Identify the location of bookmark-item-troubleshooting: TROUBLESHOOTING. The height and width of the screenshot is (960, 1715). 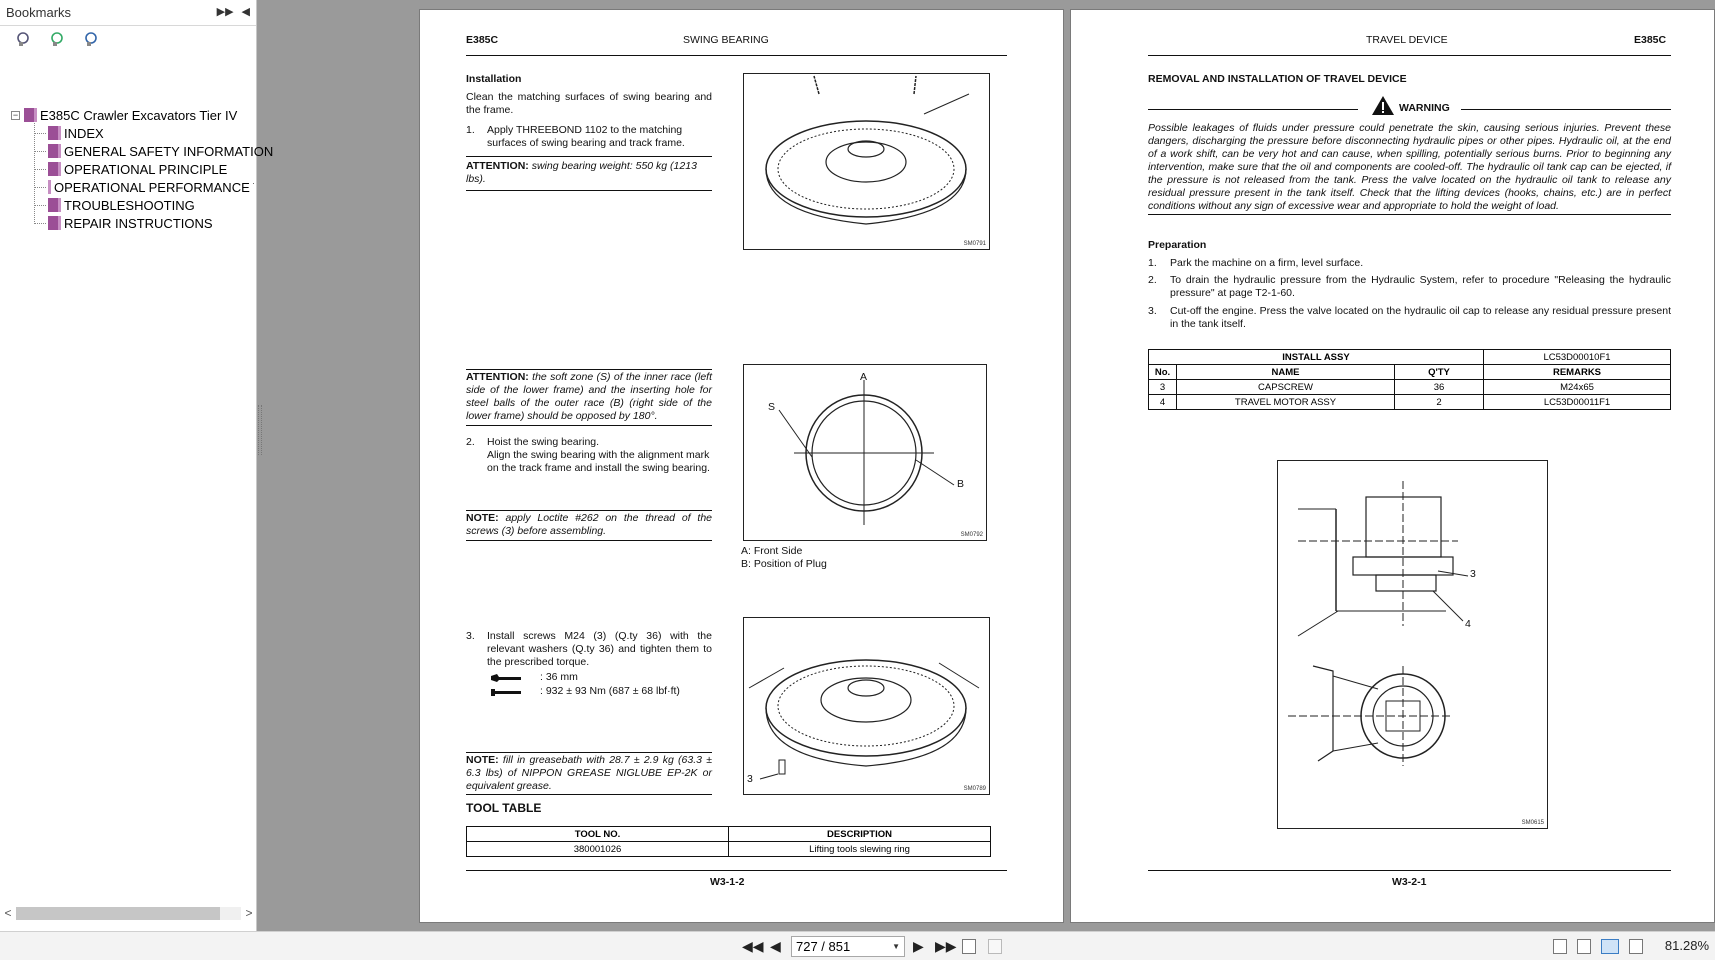
(121, 205).